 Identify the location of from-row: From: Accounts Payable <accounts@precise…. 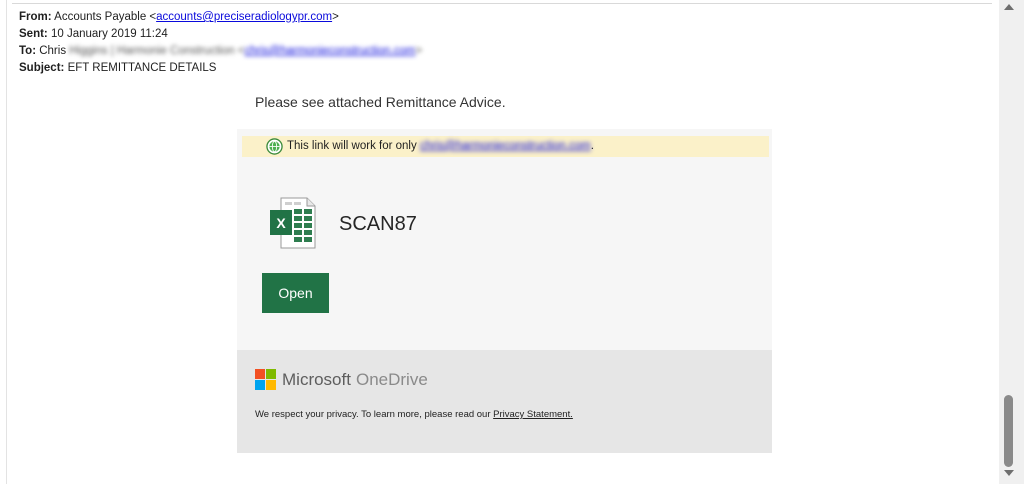
(220, 17).